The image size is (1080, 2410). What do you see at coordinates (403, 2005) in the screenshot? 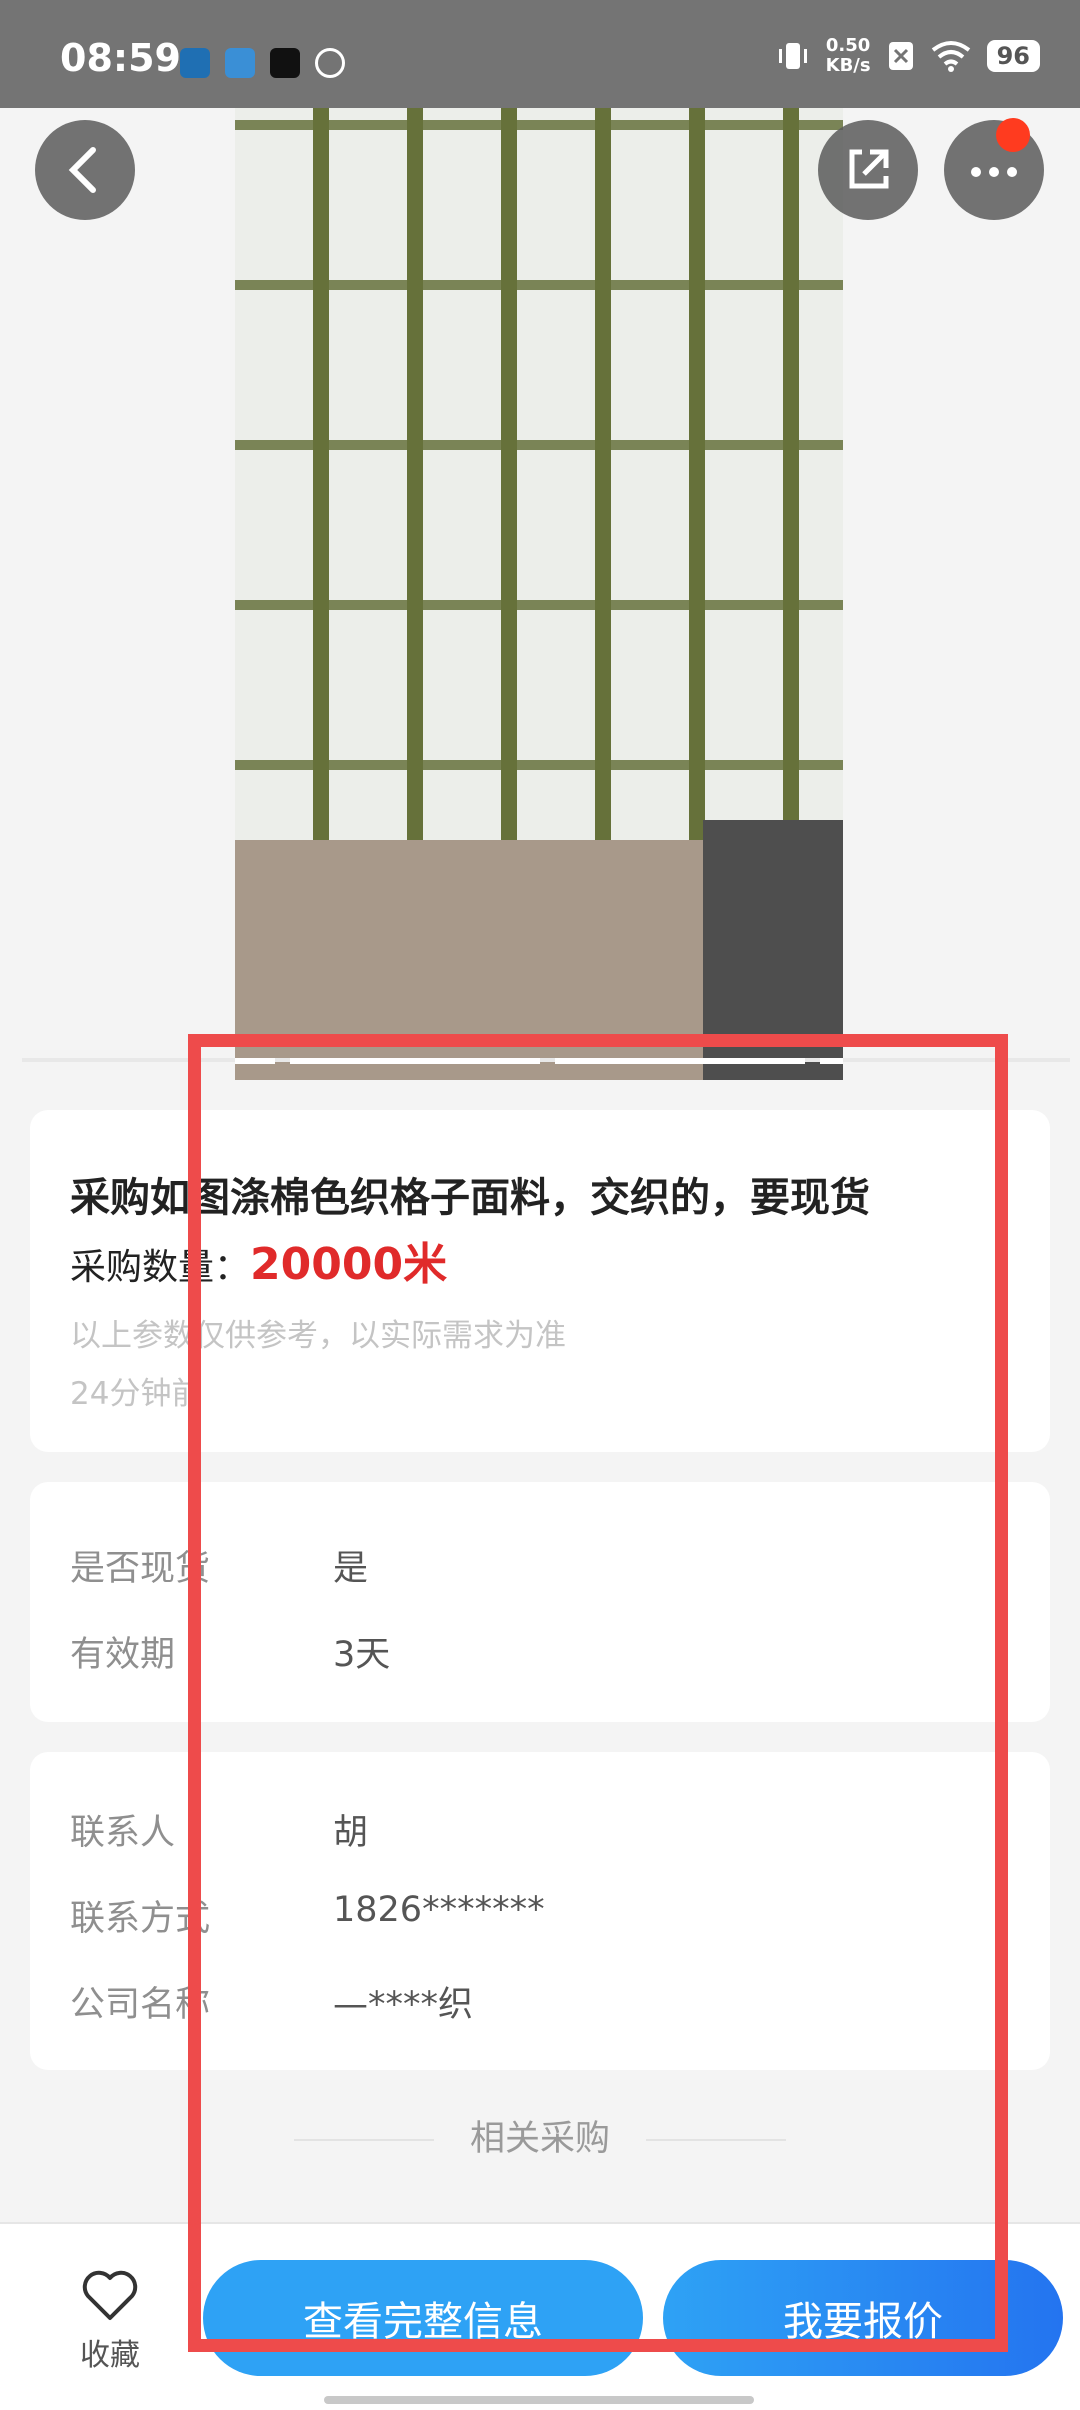
I see `company-name-value: —****织` at bounding box center [403, 2005].